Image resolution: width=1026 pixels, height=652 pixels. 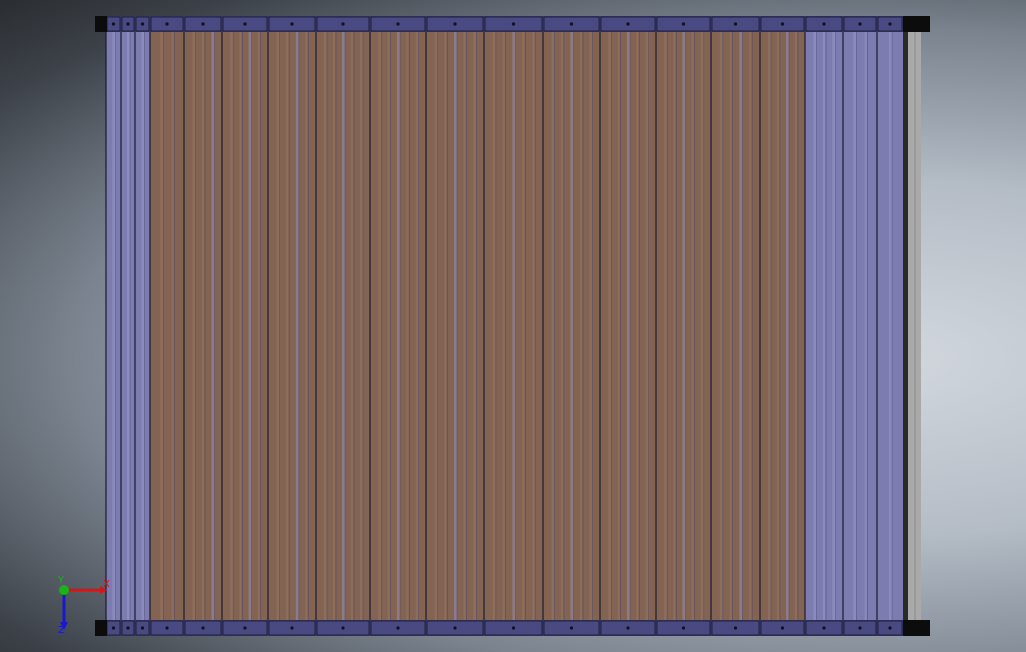 What do you see at coordinates (106, 584) in the screenshot?
I see `x-axis-label: X` at bounding box center [106, 584].